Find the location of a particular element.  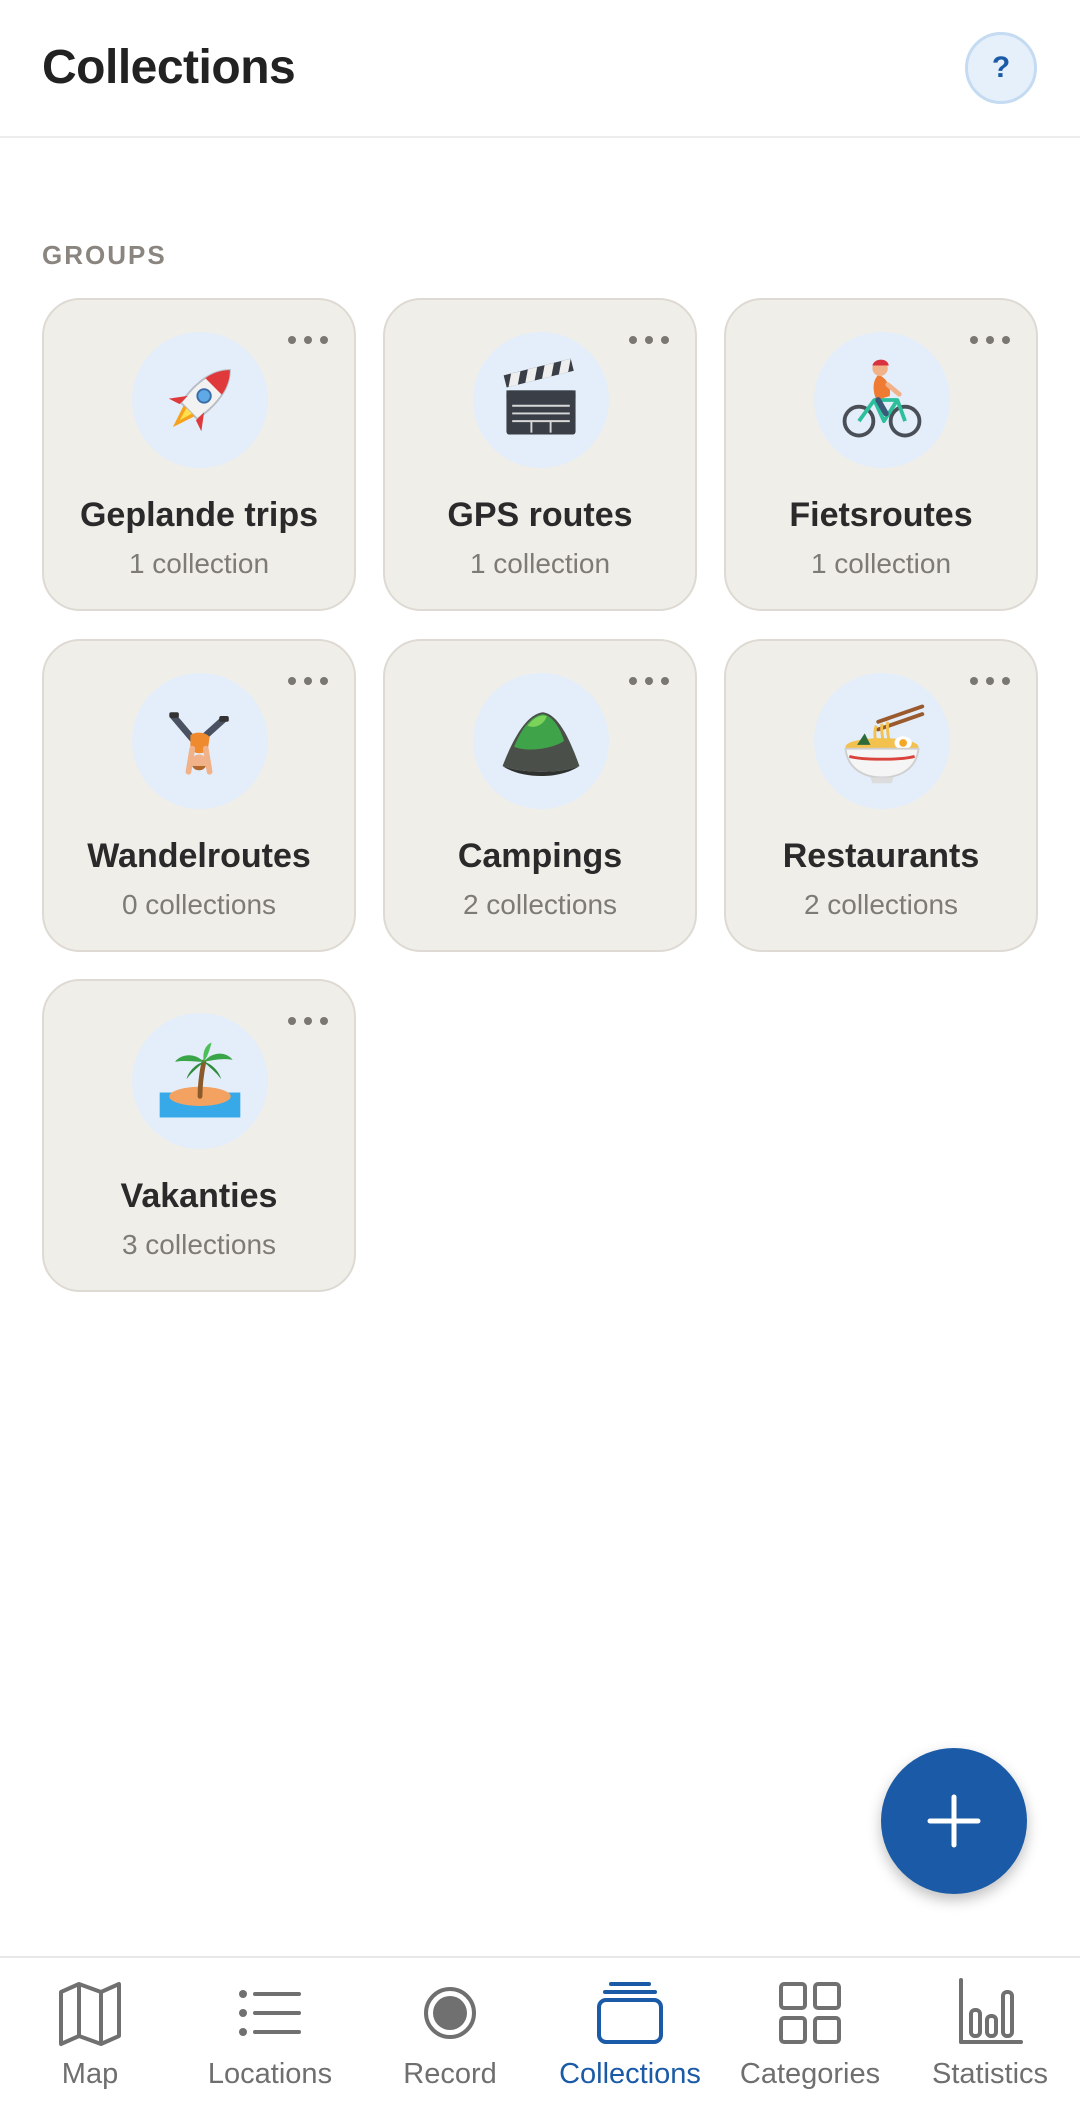

nav-label: Map is located at coordinates (90, 2074).